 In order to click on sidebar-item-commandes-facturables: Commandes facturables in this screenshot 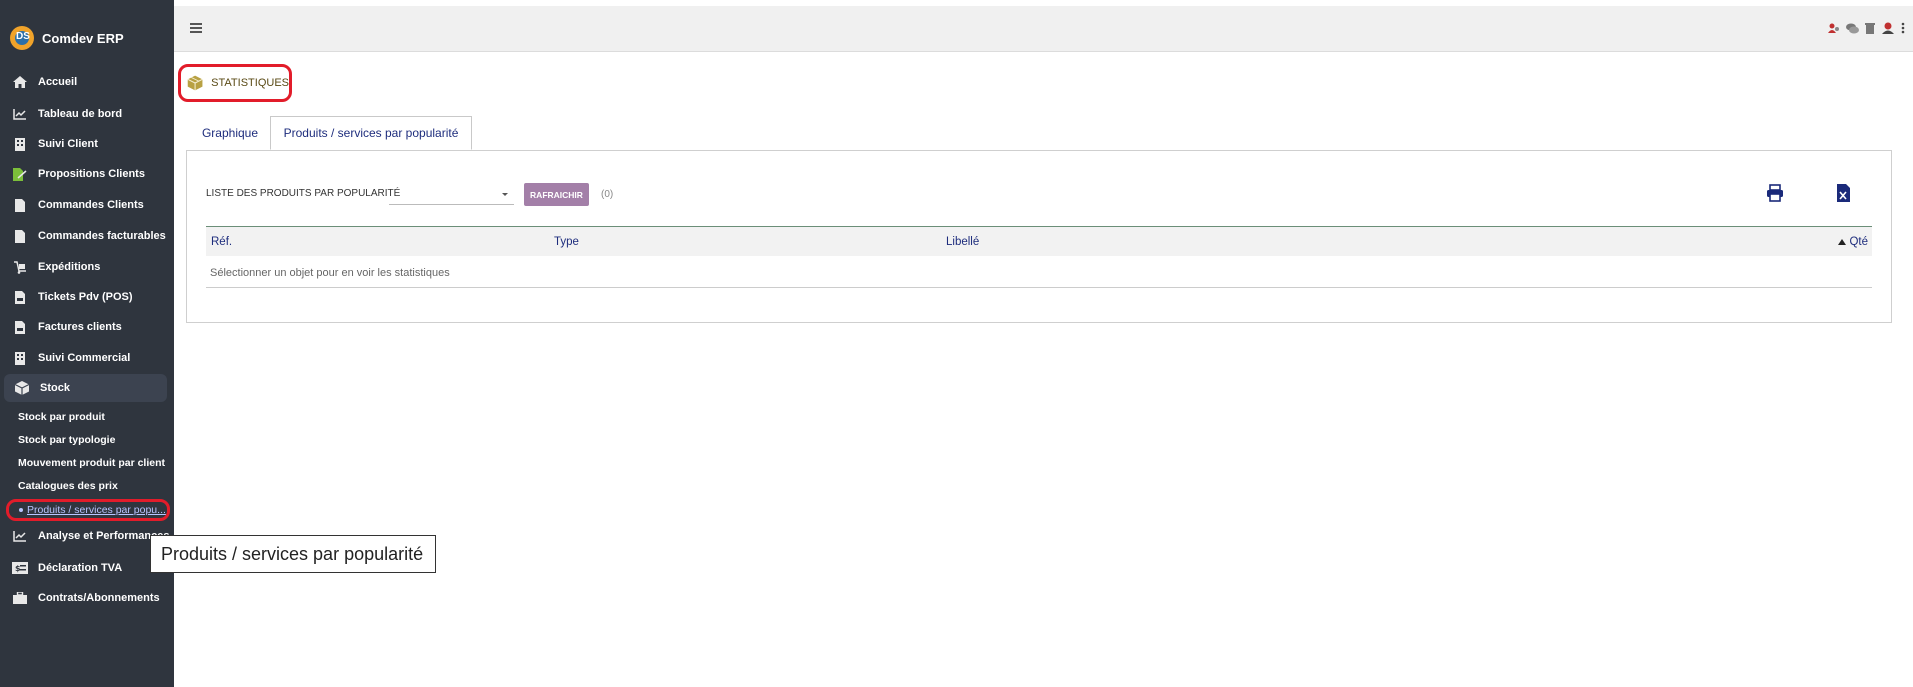, I will do `click(87, 236)`.